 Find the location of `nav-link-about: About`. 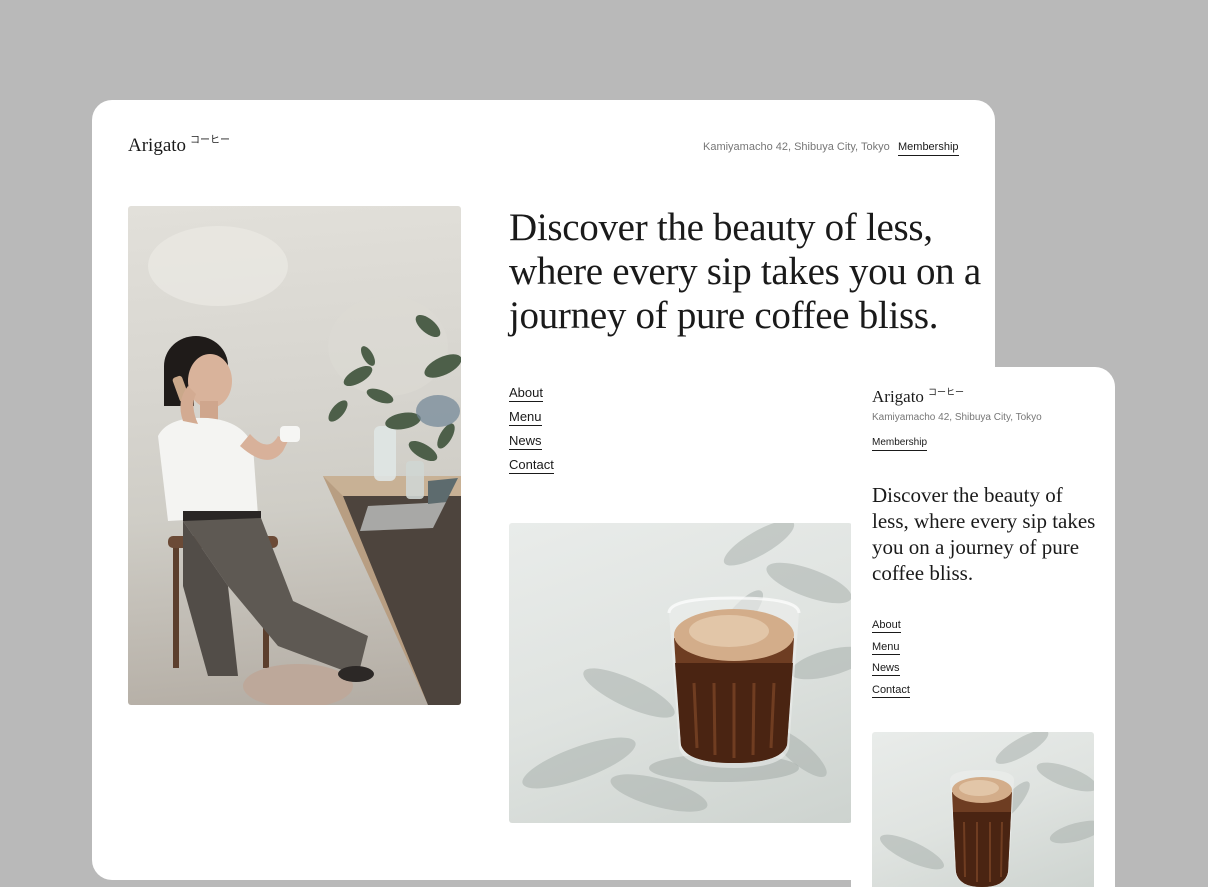

nav-link-about: About is located at coordinates (526, 393).